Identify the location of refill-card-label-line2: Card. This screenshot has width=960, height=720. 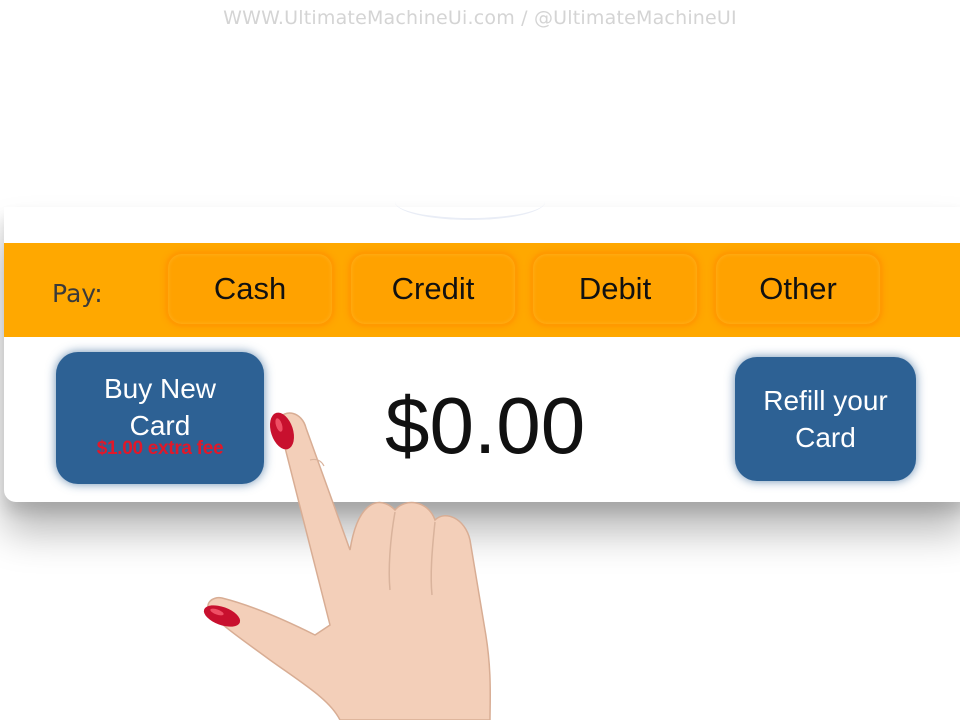
(825, 437).